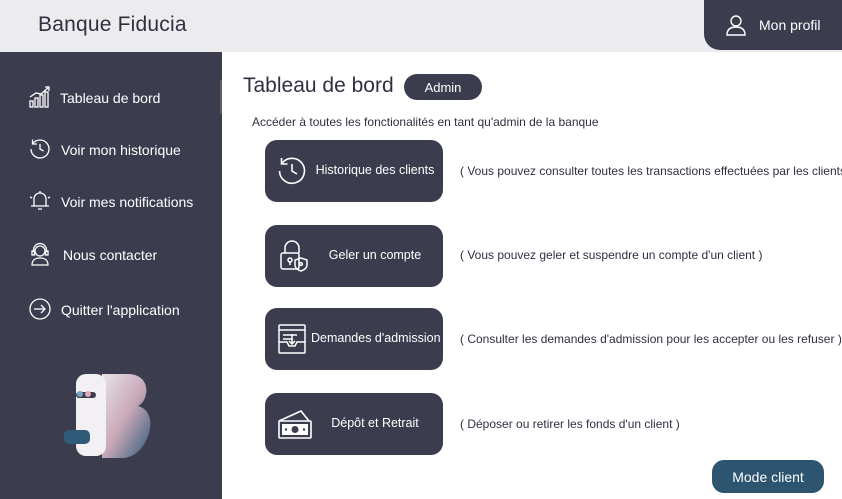 Image resolution: width=842 pixels, height=499 pixels. What do you see at coordinates (40, 97) in the screenshot?
I see `dashboard-chart-icon` at bounding box center [40, 97].